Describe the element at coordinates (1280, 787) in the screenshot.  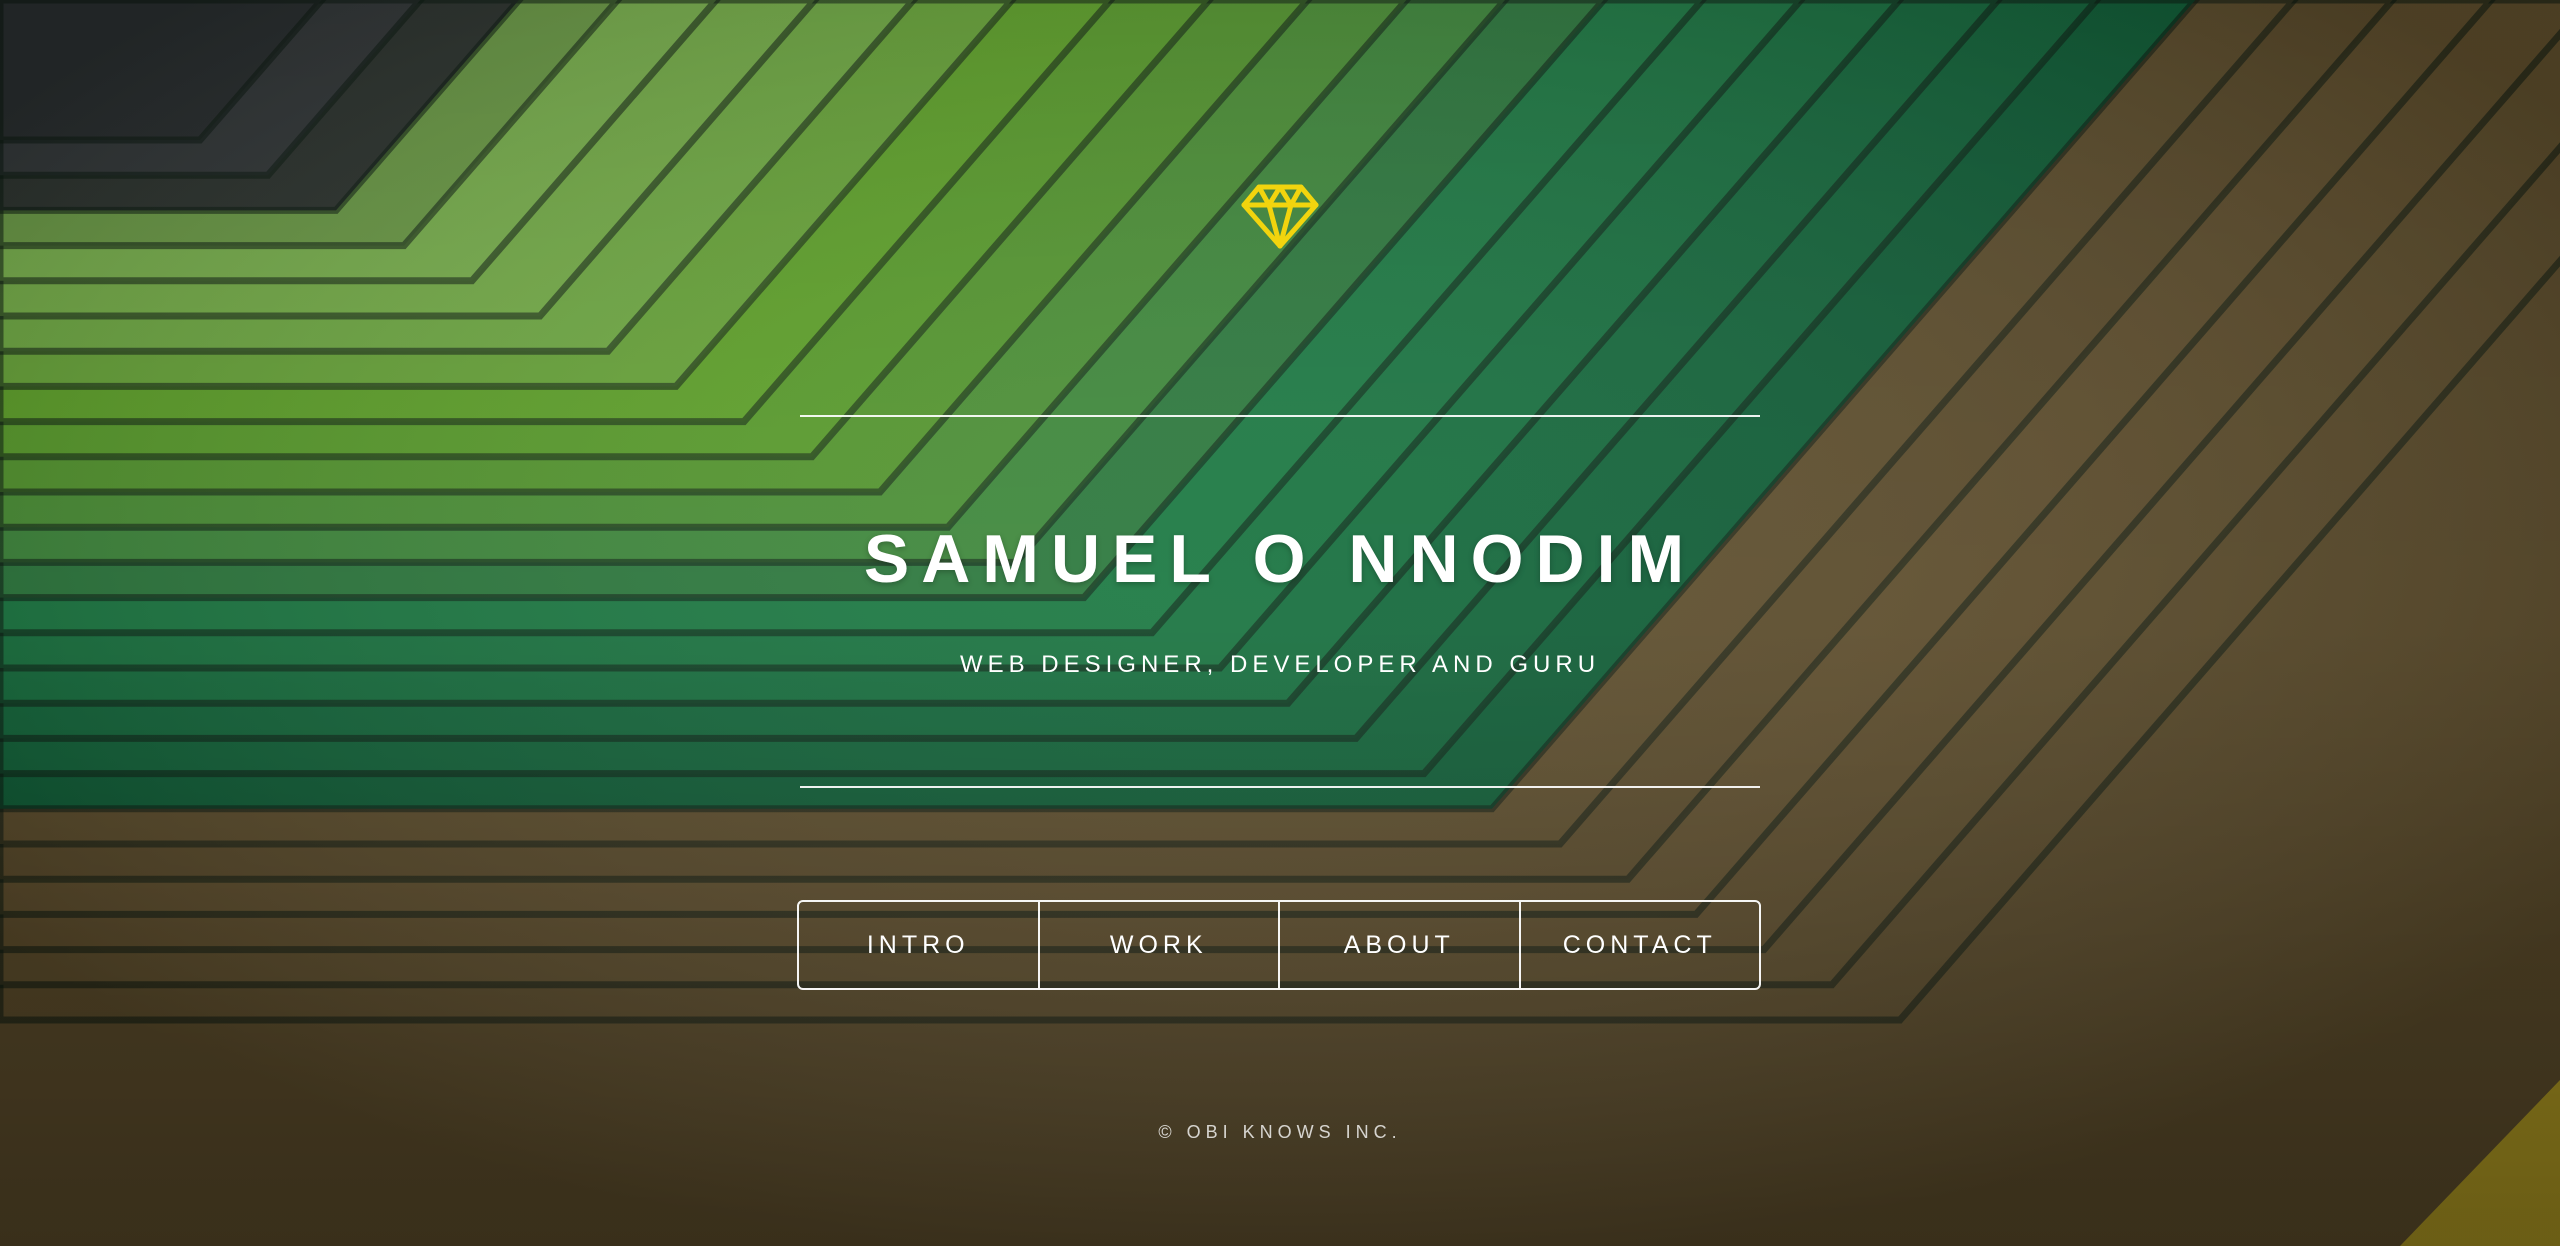
I see `bottom-divider` at that location.